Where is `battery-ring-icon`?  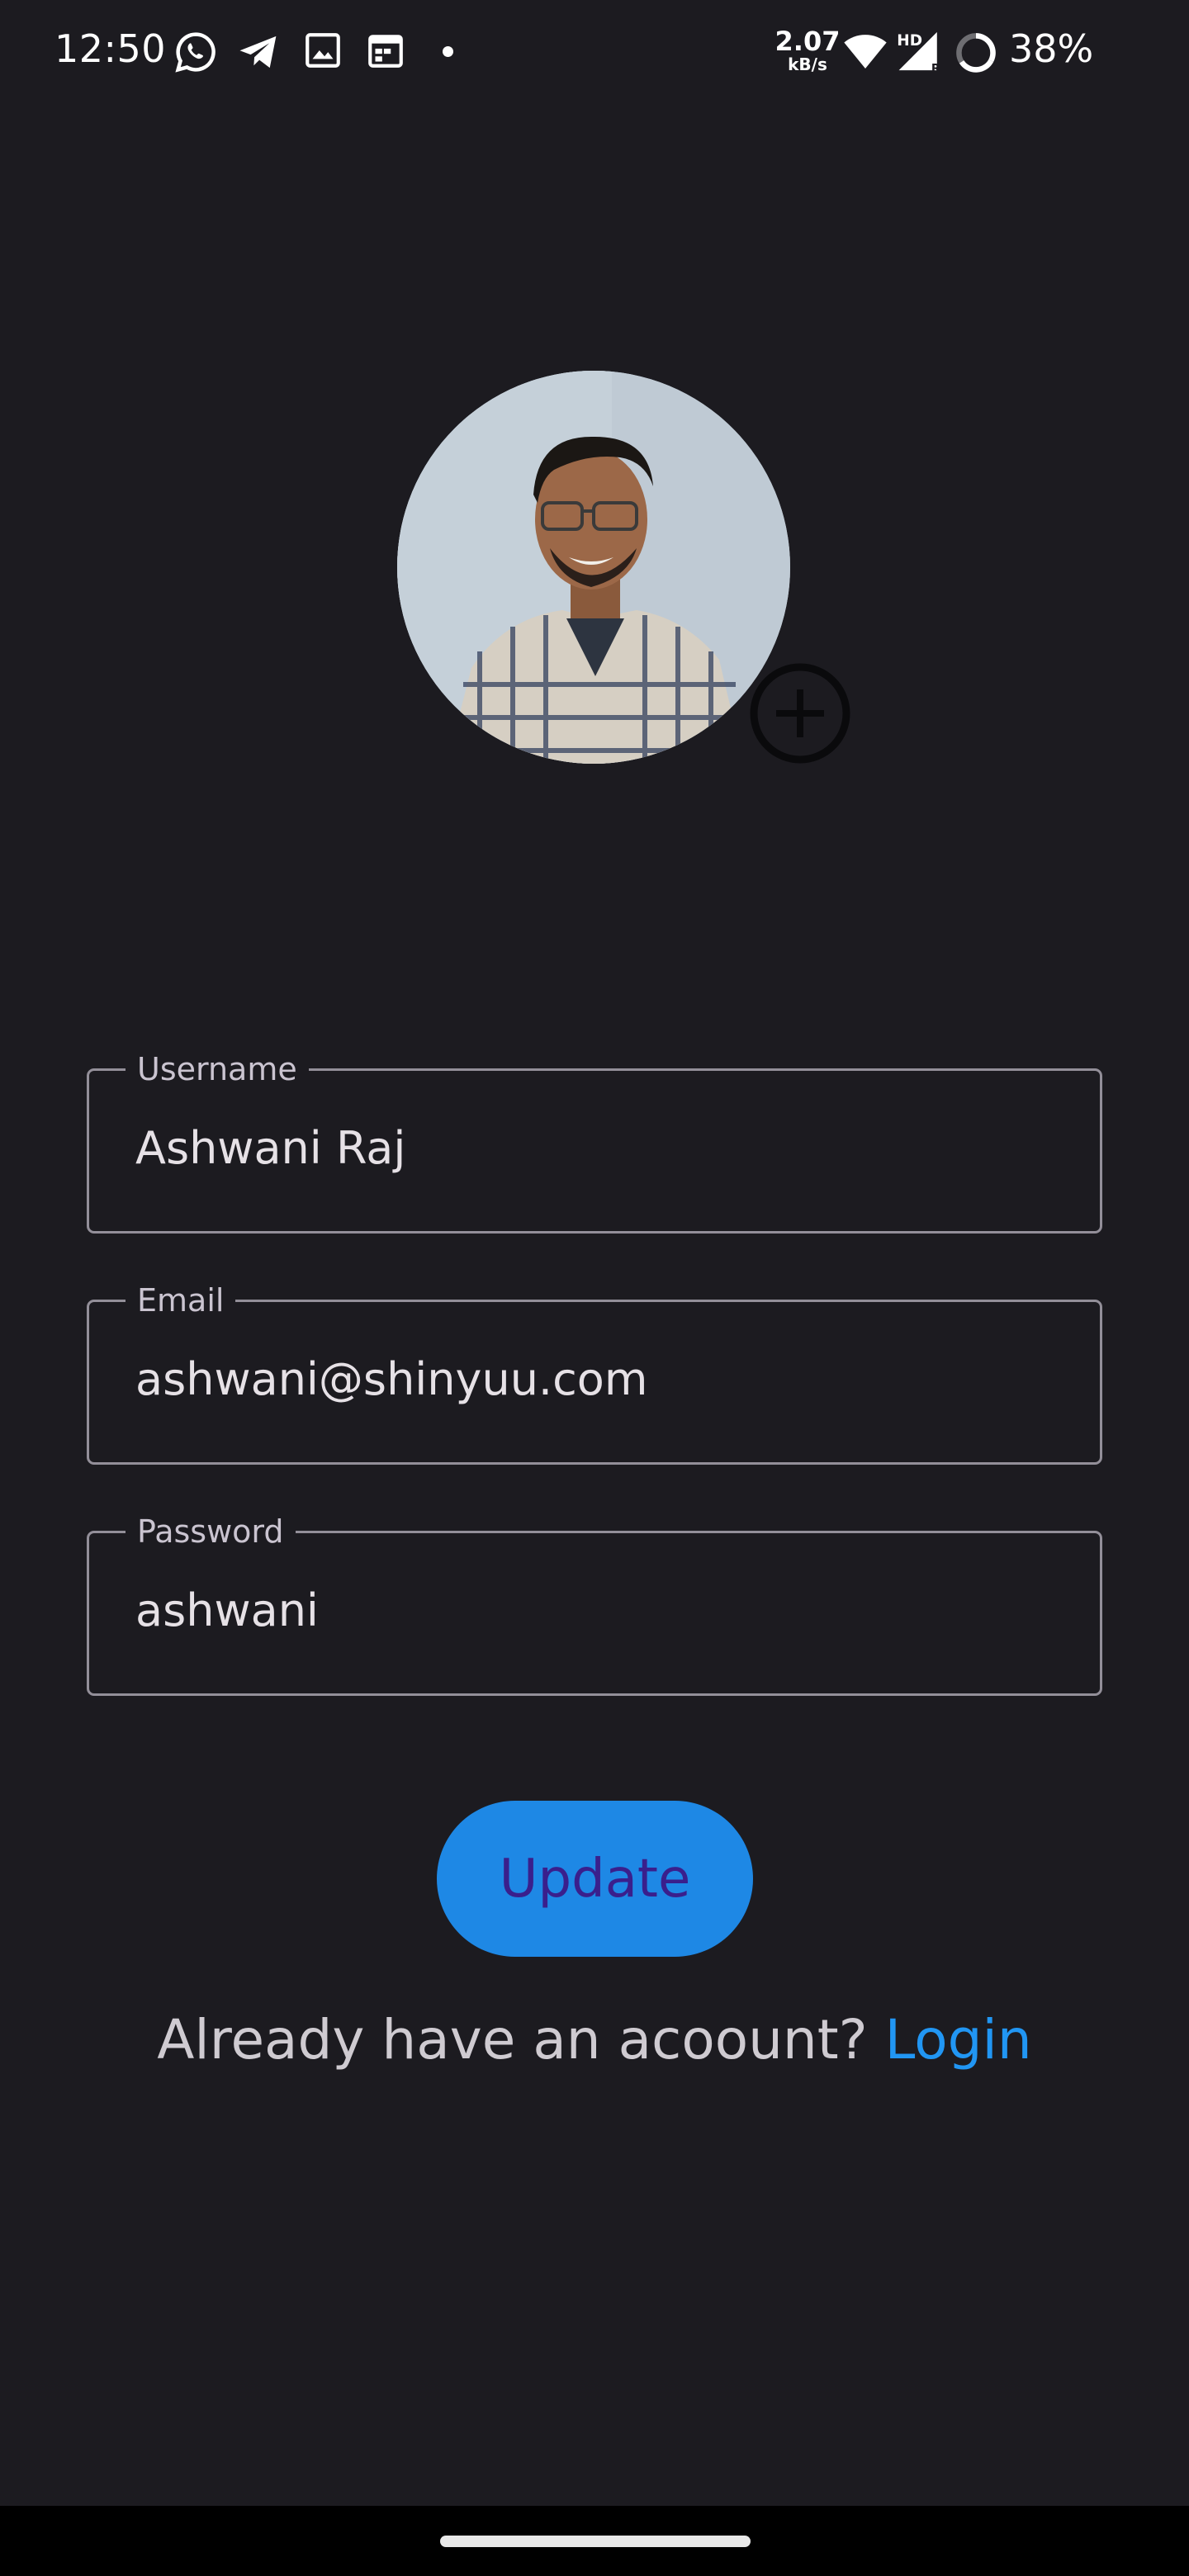 battery-ring-icon is located at coordinates (976, 54).